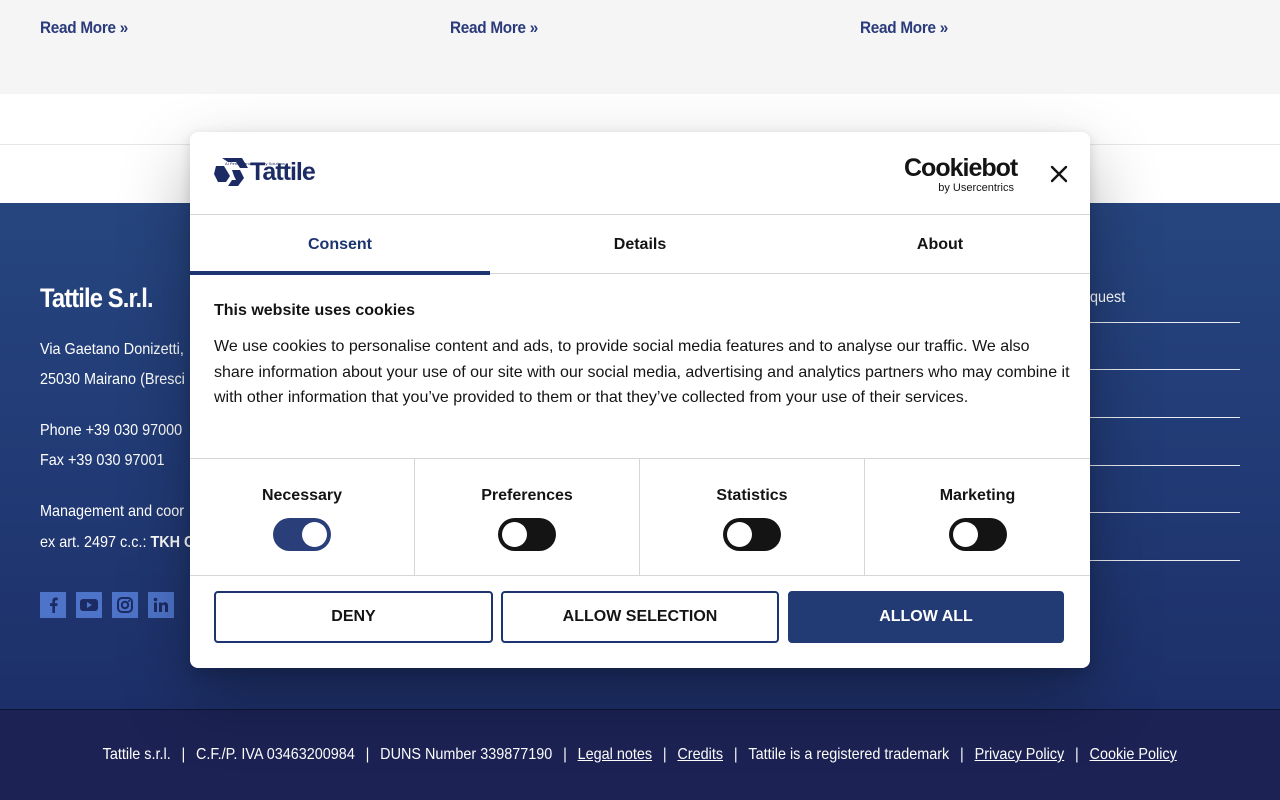  What do you see at coordinates (353, 617) in the screenshot?
I see `deny-button: DENY` at bounding box center [353, 617].